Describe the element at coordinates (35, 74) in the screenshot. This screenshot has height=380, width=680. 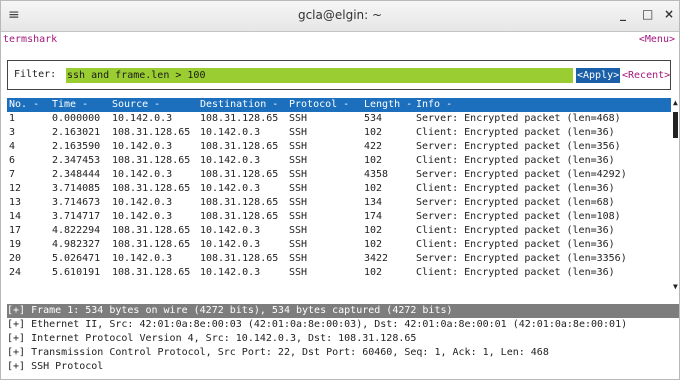
I see `filter-label: Filter:` at that location.